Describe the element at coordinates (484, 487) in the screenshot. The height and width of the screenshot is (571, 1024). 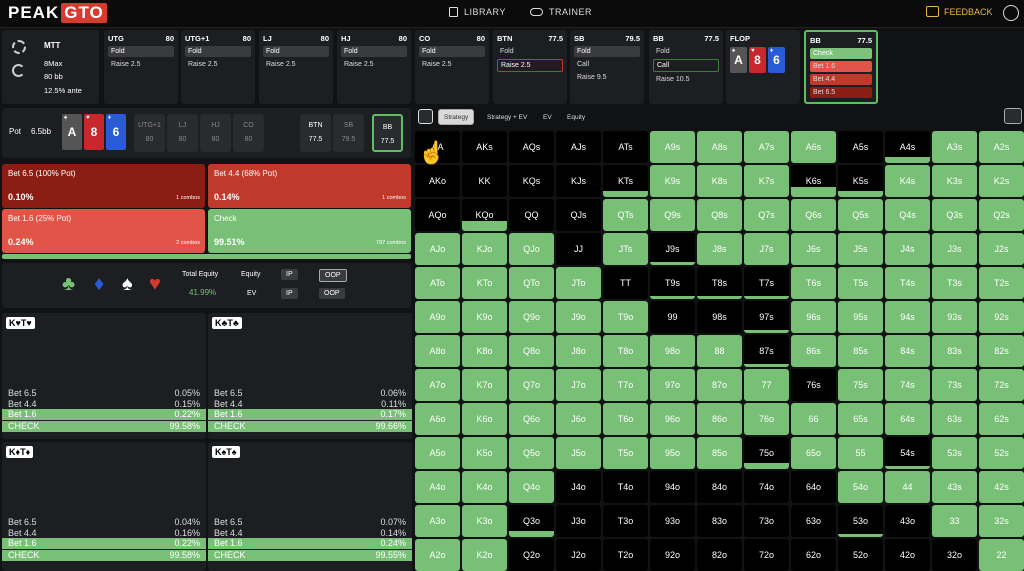
I see `matrix-cell: K4o` at that location.